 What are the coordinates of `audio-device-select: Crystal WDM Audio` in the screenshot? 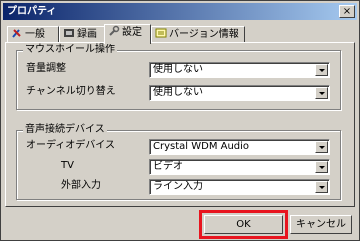 It's located at (239, 147).